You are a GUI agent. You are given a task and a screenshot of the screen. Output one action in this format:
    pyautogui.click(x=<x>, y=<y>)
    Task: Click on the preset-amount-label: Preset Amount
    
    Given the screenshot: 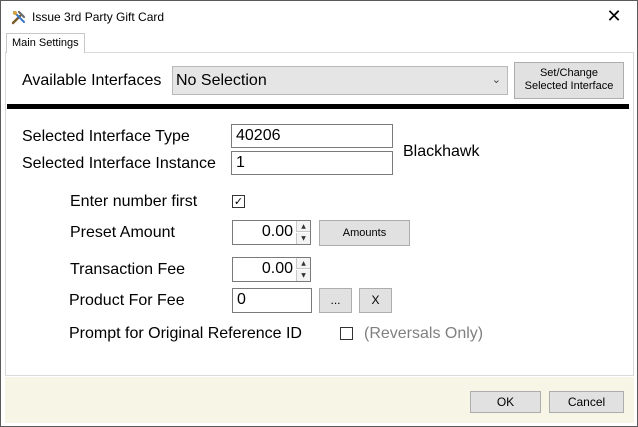 What is the action you would take?
    pyautogui.click(x=122, y=232)
    